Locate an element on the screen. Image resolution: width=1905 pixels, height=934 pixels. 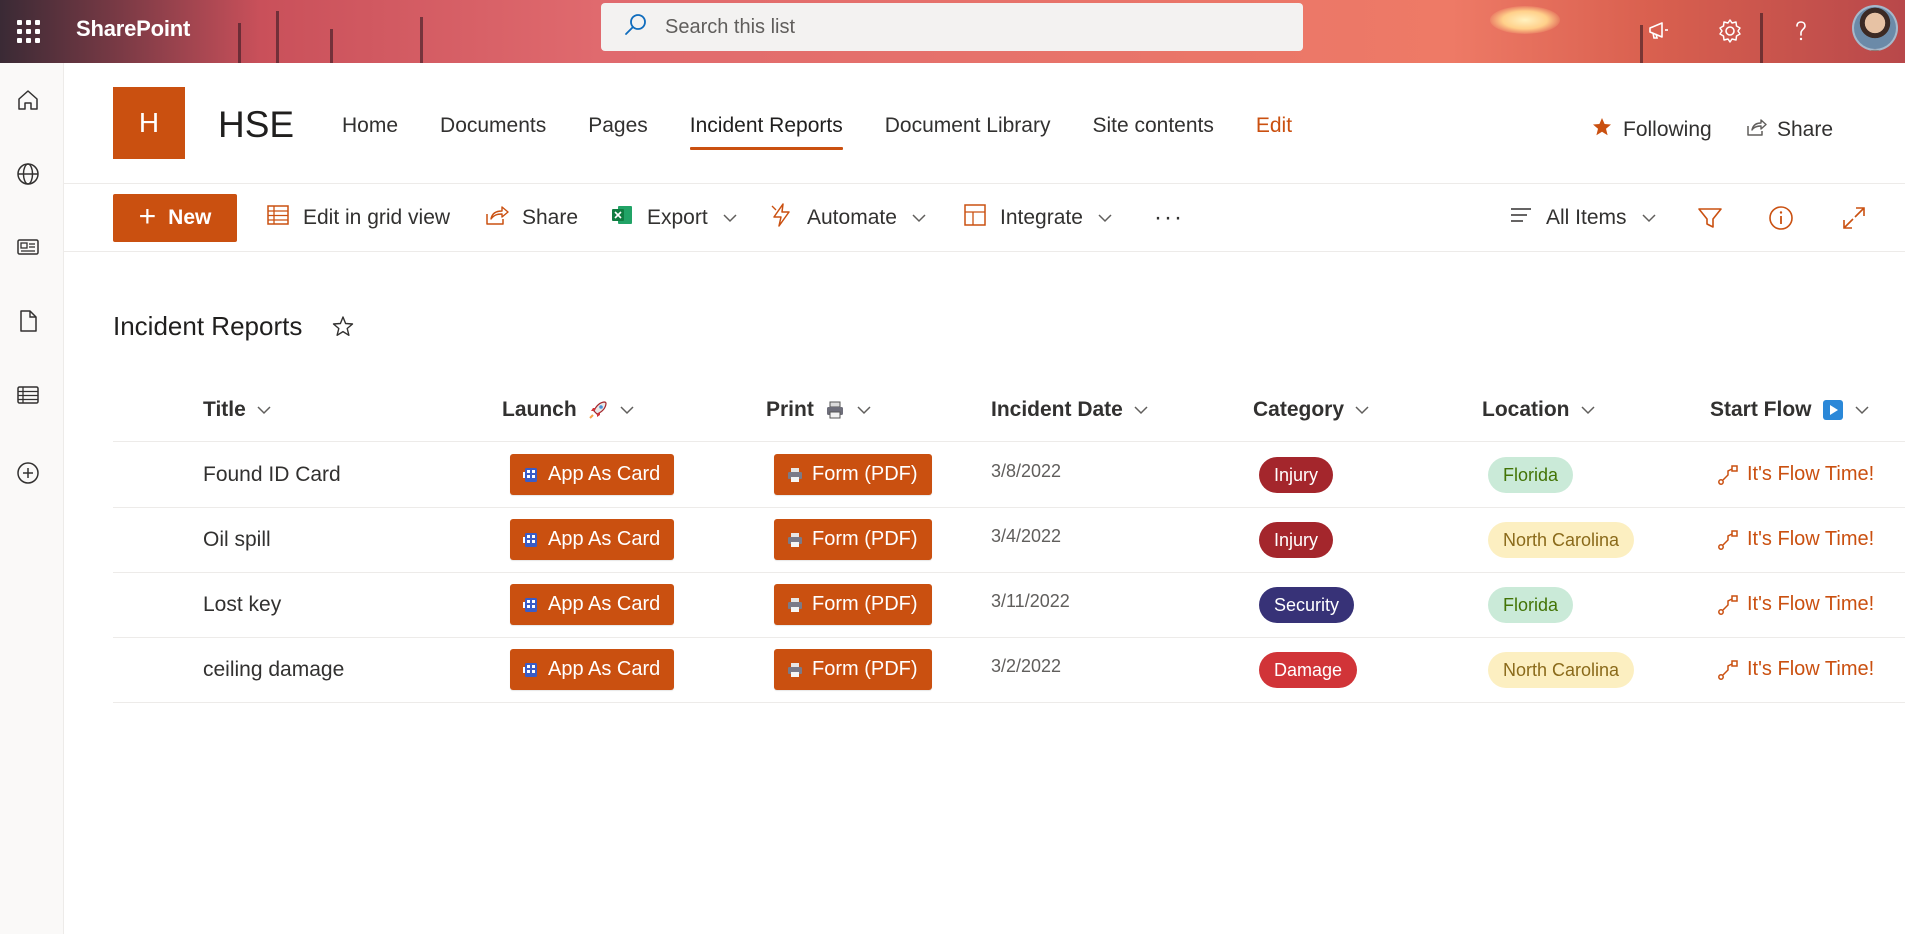
nav-home: Home is located at coordinates (370, 133).